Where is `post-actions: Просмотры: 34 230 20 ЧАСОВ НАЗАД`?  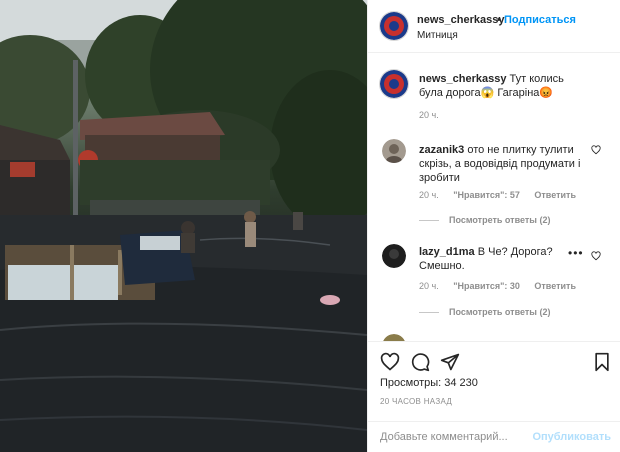 post-actions: Просмотры: 34 230 20 ЧАСОВ НАЗАД is located at coordinates (494, 381).